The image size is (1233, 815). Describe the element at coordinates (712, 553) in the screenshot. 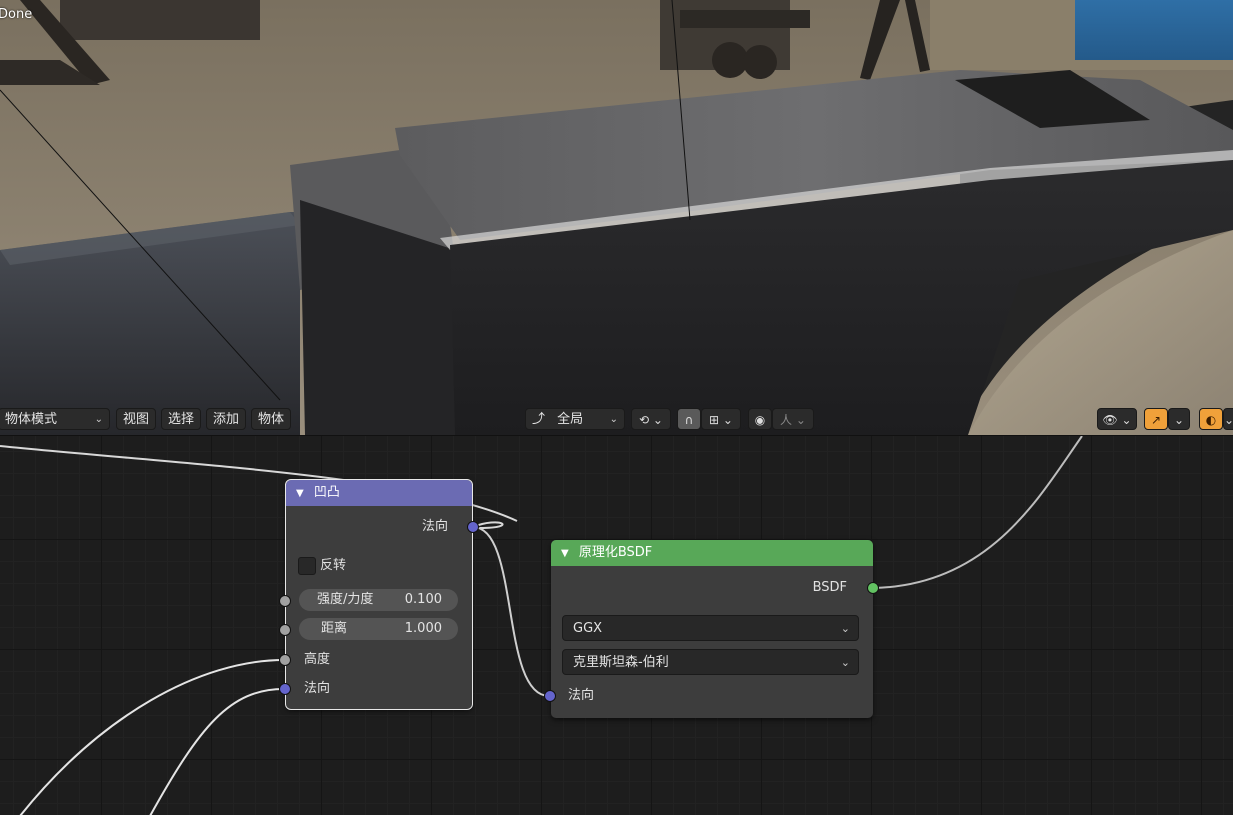

I see `bsdf-node-header: ▼ 原理化BSDF` at that location.